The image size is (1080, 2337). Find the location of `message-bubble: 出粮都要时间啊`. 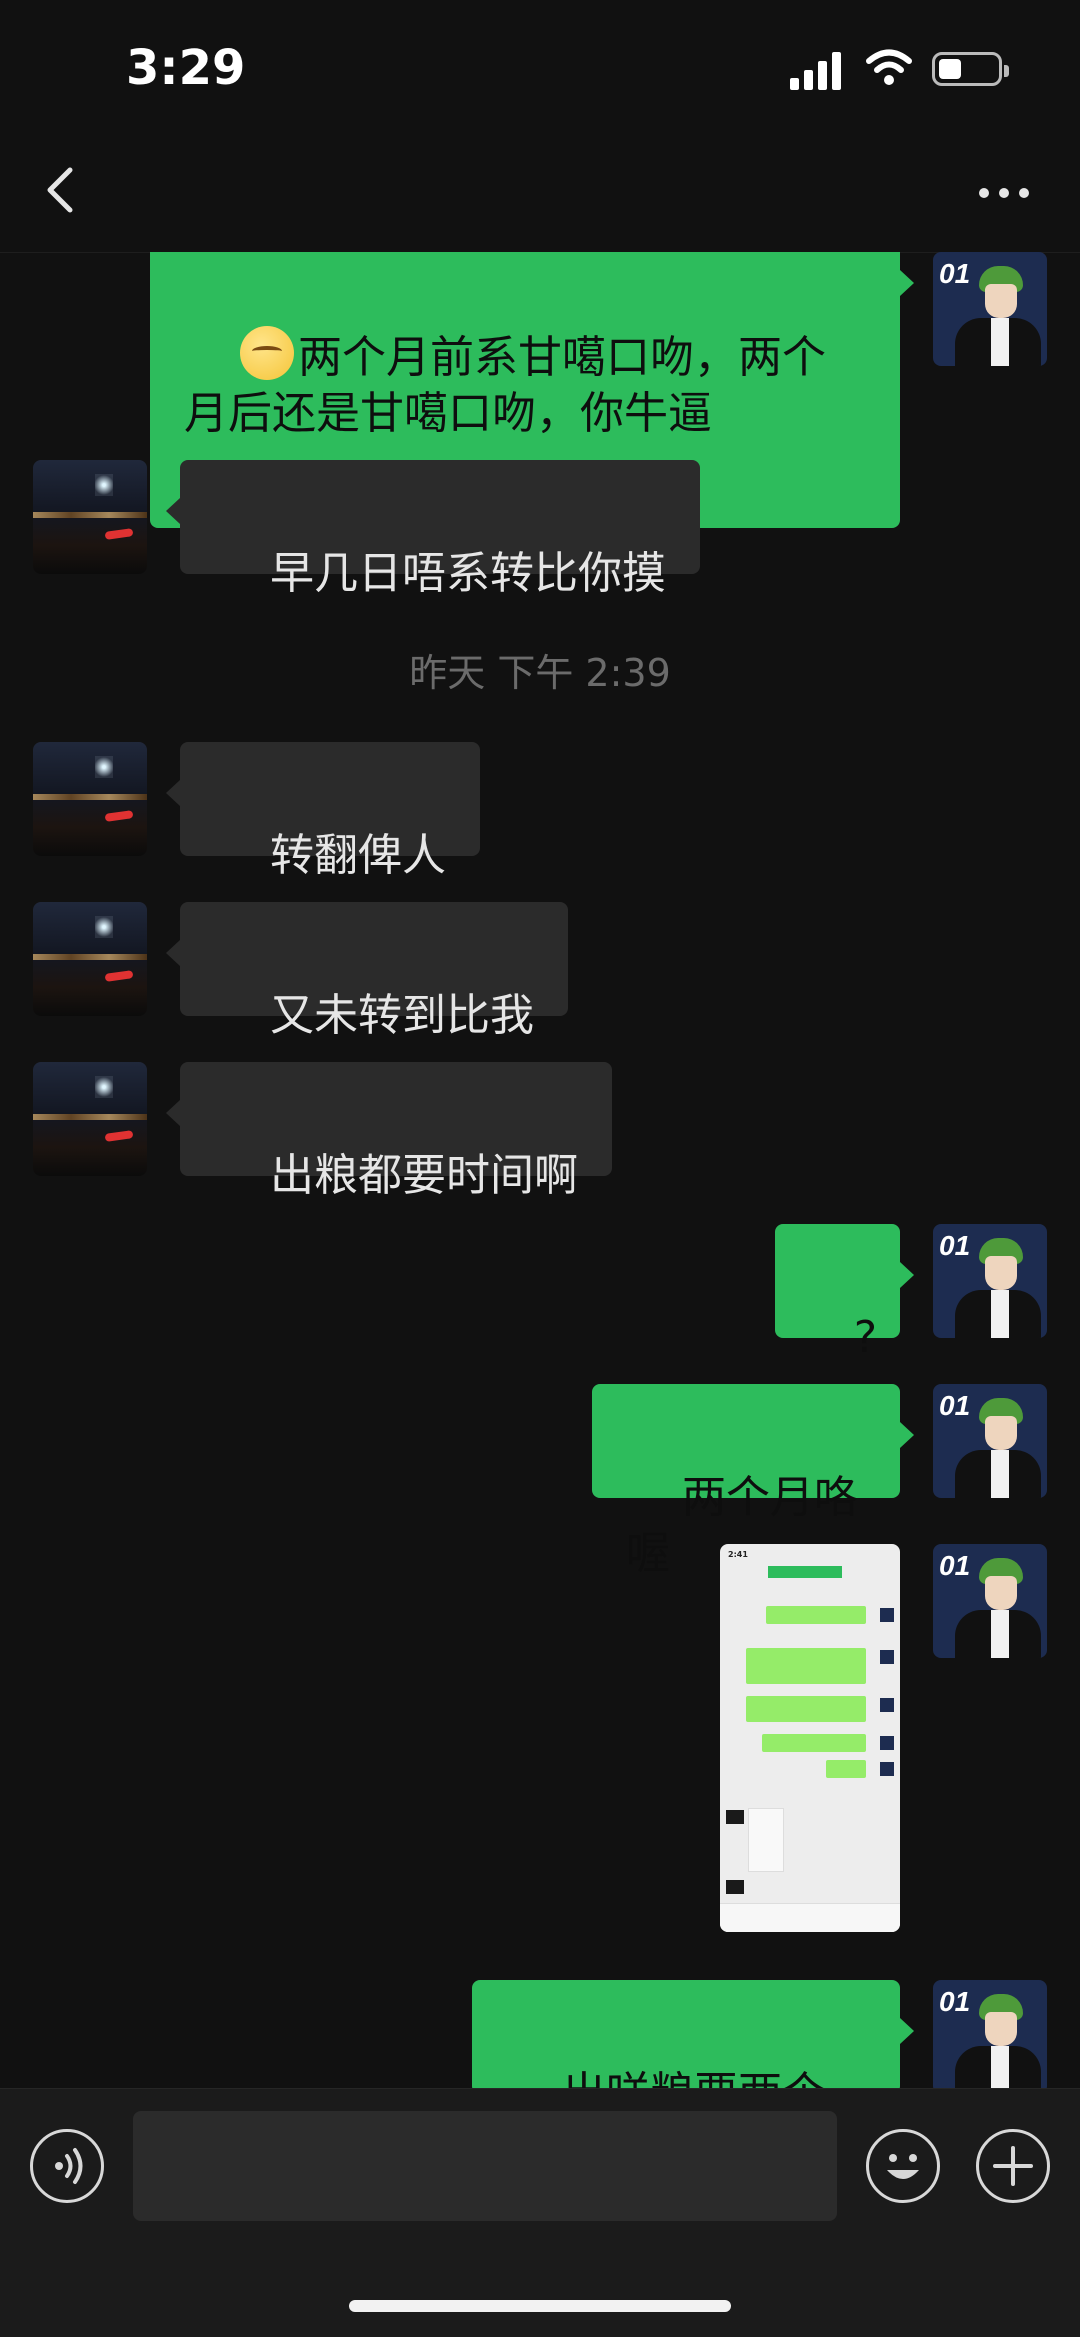

message-bubble: 出粮都要时间啊 is located at coordinates (389, 1131).